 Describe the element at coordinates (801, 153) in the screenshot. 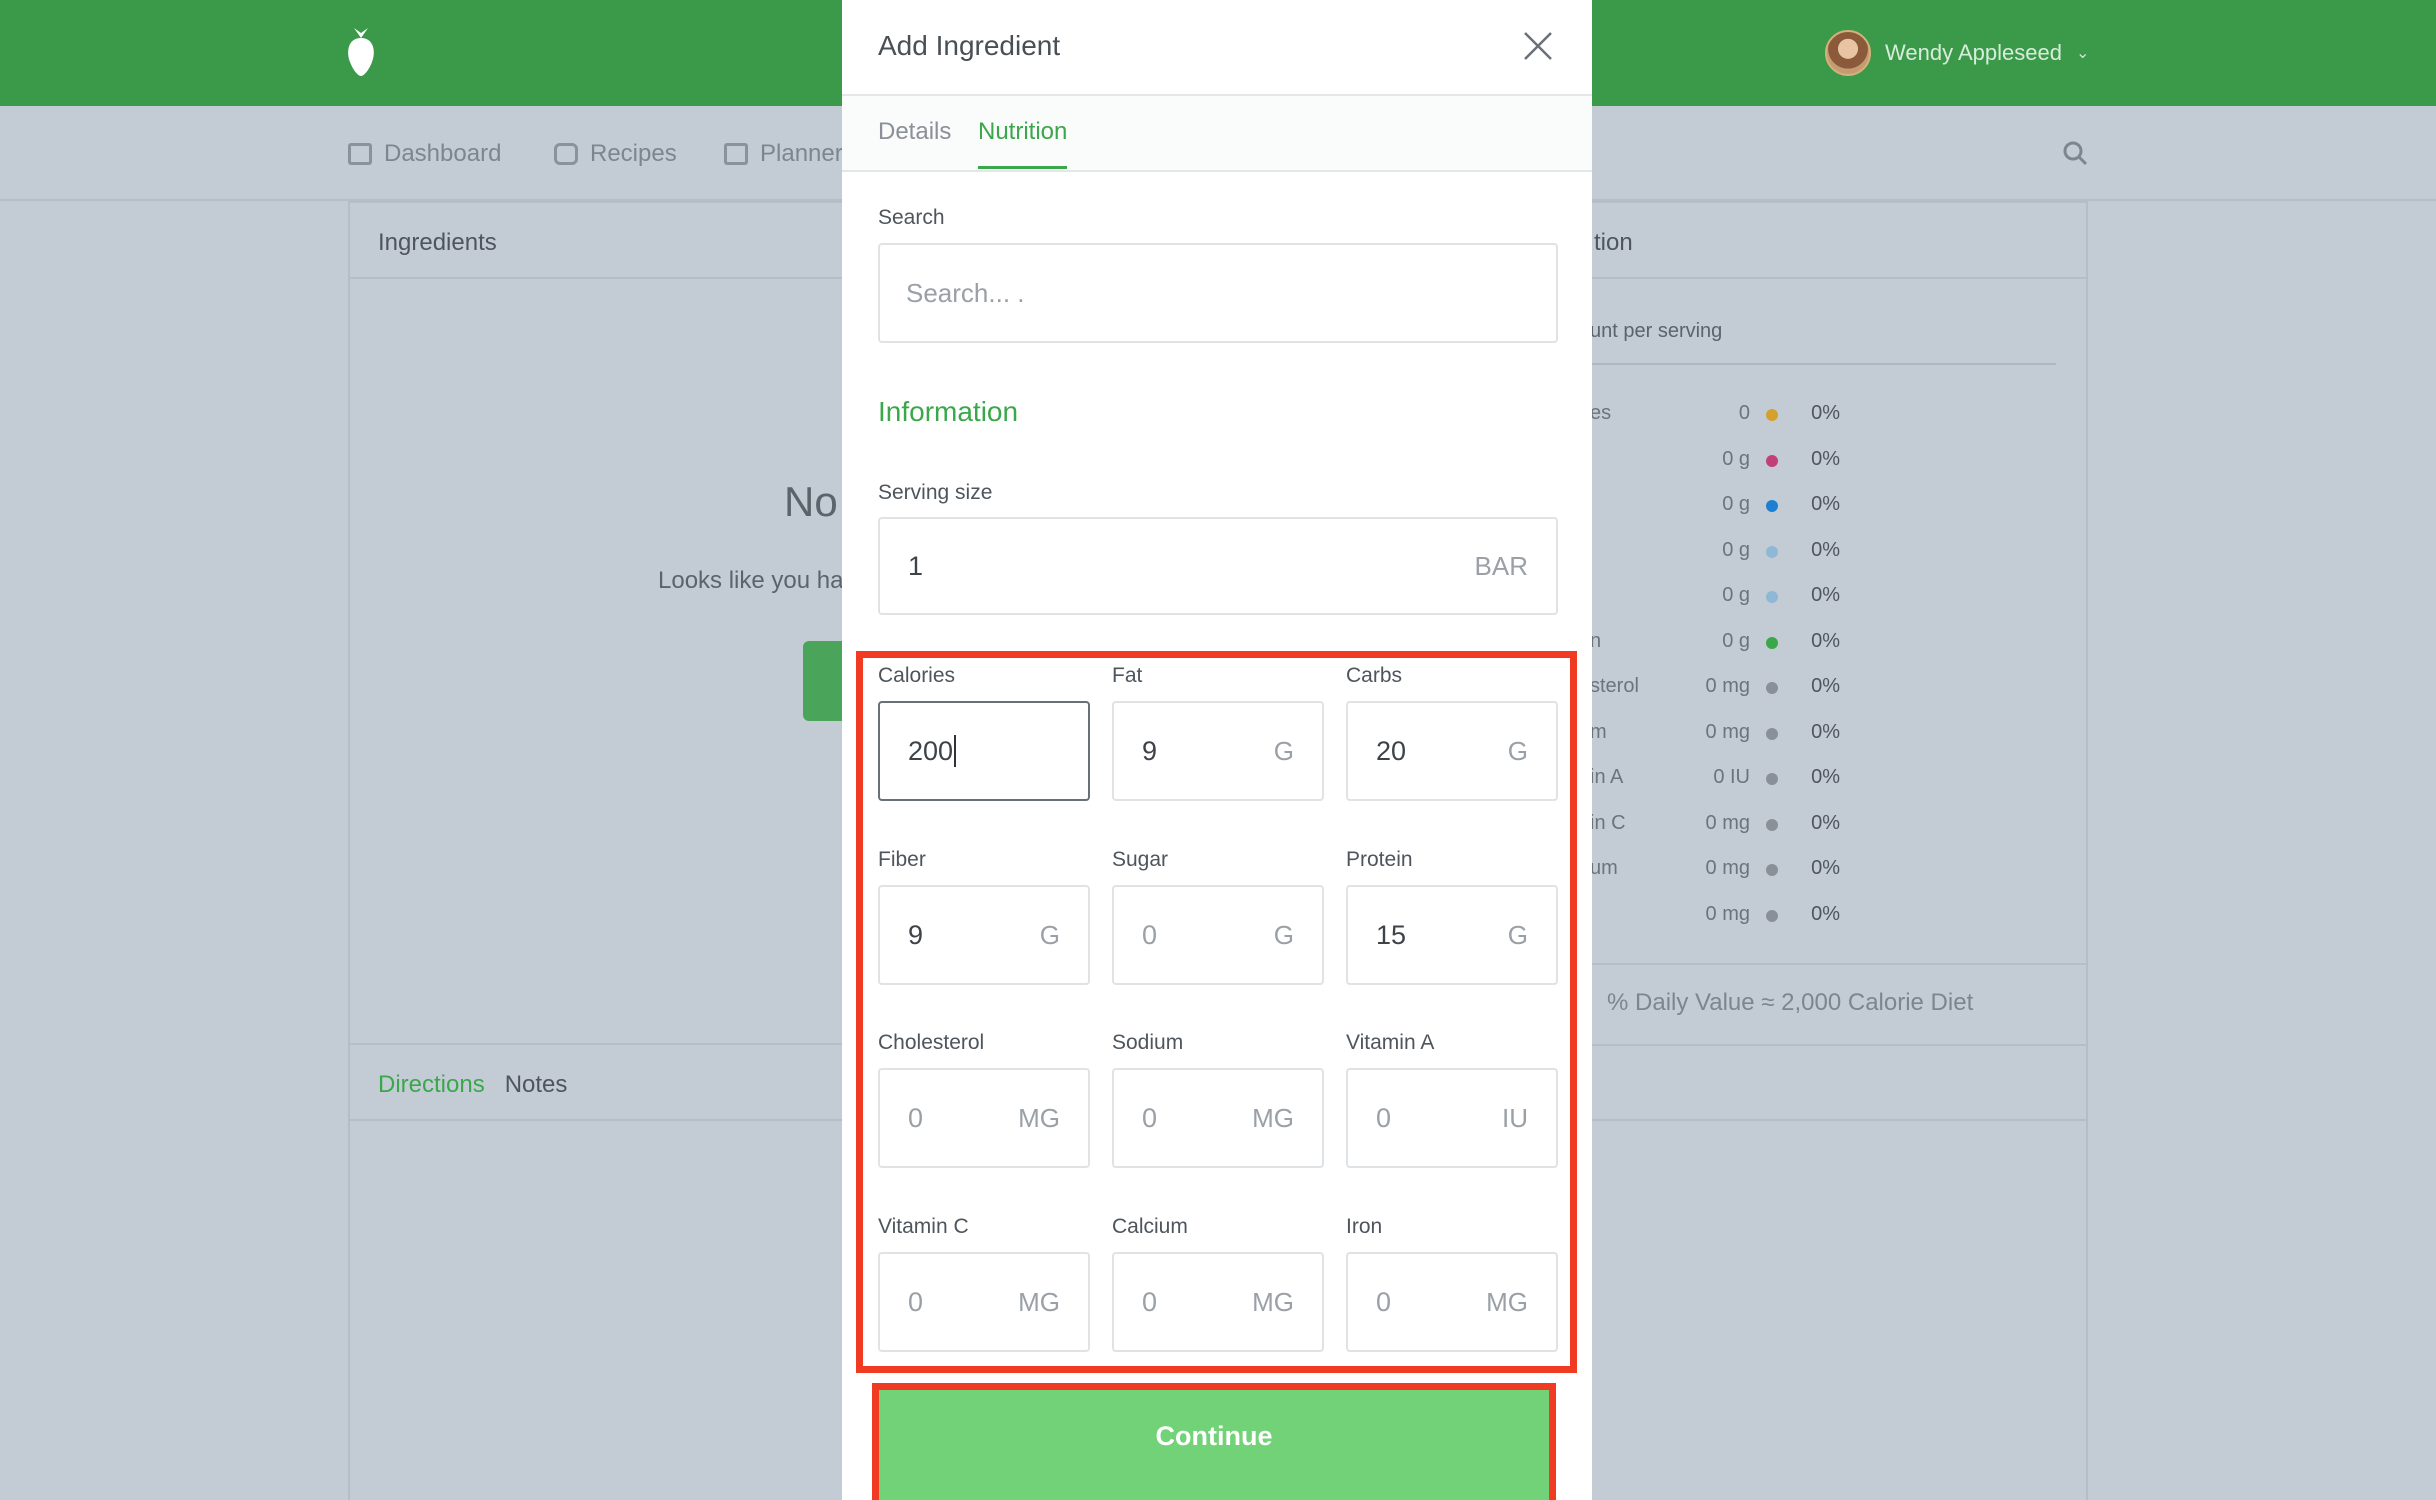

I see `nav-planner-label: Planner` at that location.